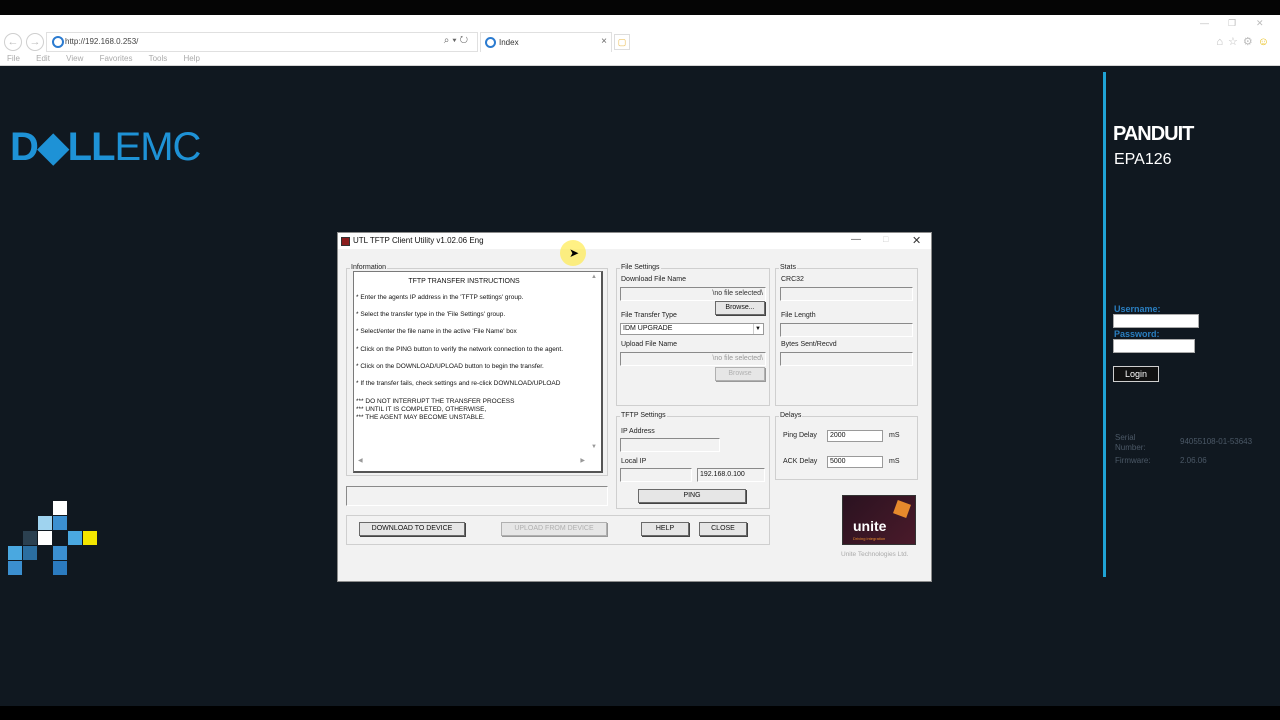 The height and width of the screenshot is (720, 1280). What do you see at coordinates (800, 461) in the screenshot?
I see `ack-delay-label: ACK Delay` at bounding box center [800, 461].